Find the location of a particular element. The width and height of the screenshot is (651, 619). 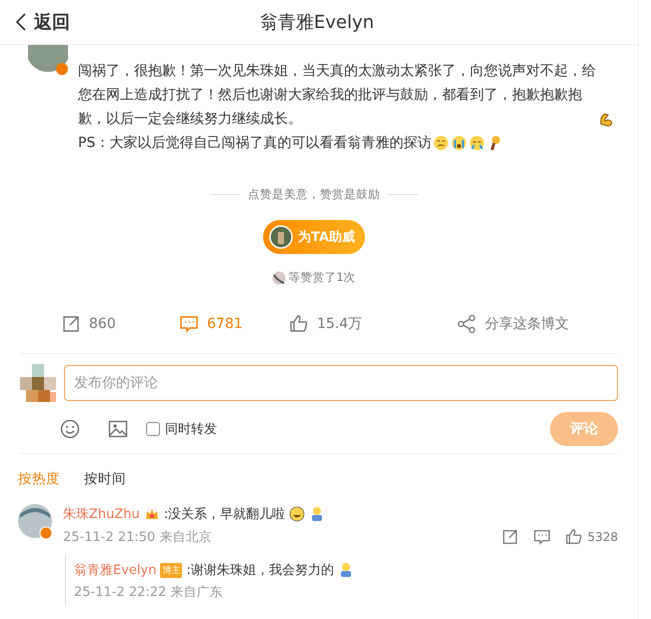

comment-time: 25-11-2 21:50 来自北京 is located at coordinates (137, 537).